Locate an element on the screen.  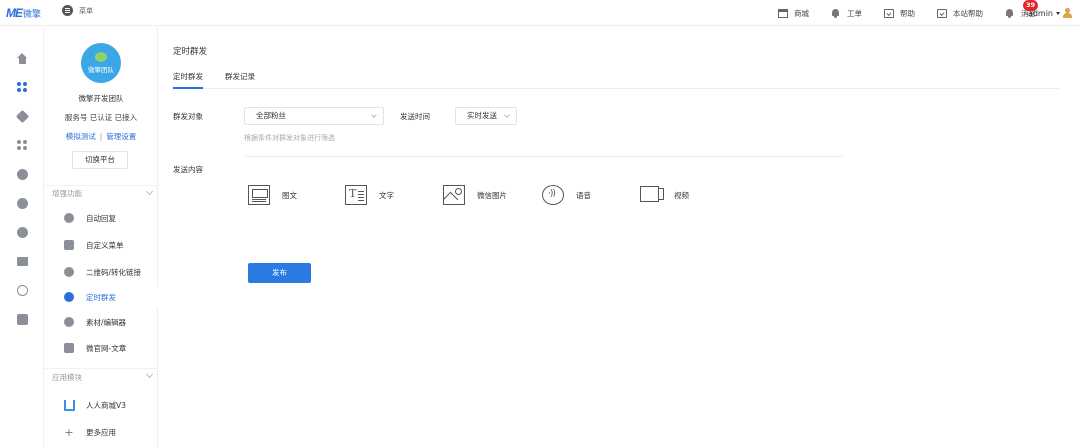
nav-help-label: 帮助 is located at coordinates (907, 13).